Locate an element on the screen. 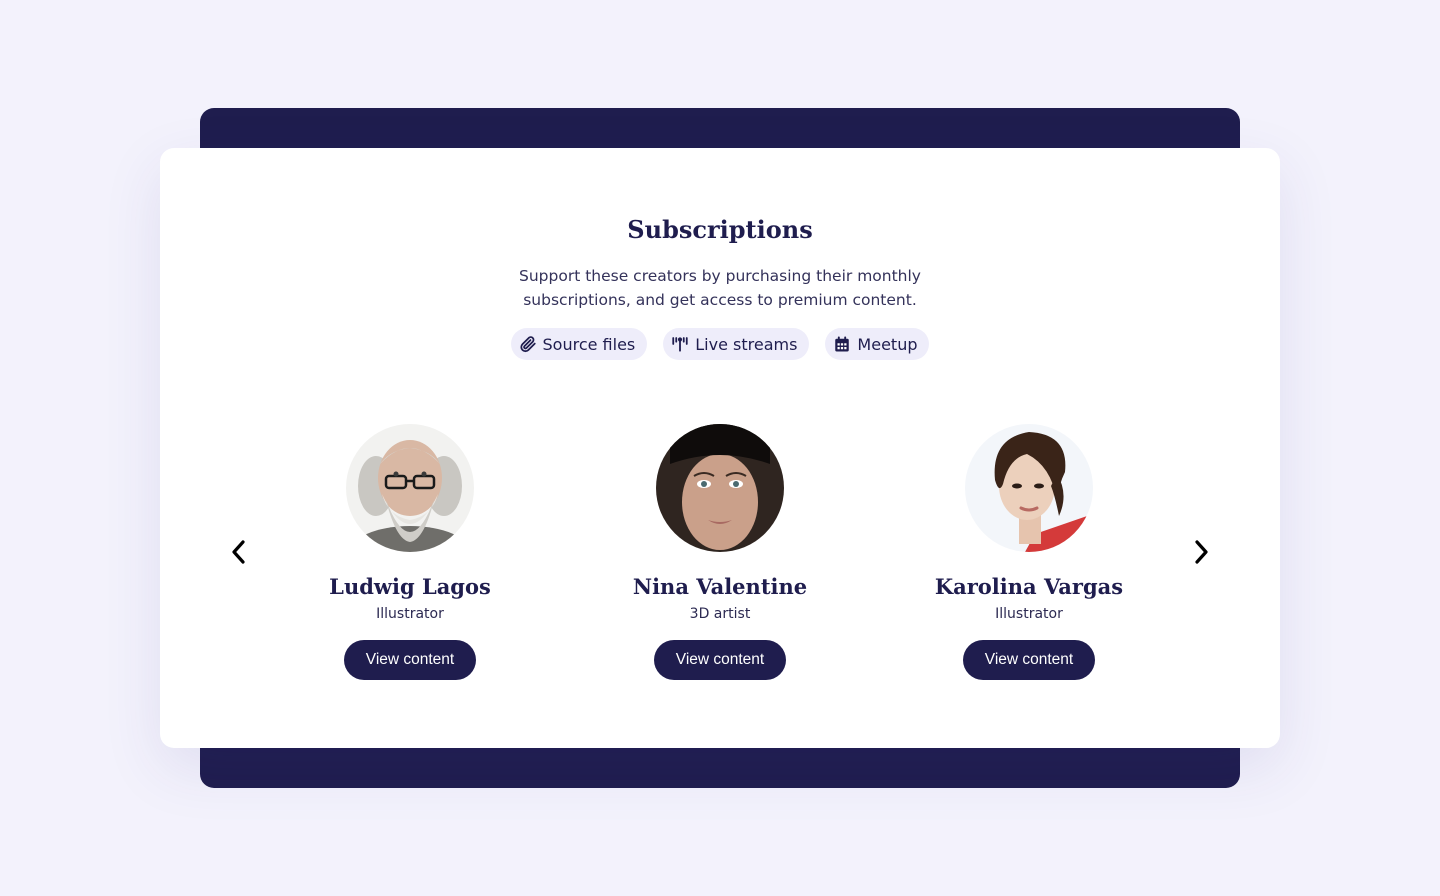  tag-live-streams: Live streams is located at coordinates (736, 344).